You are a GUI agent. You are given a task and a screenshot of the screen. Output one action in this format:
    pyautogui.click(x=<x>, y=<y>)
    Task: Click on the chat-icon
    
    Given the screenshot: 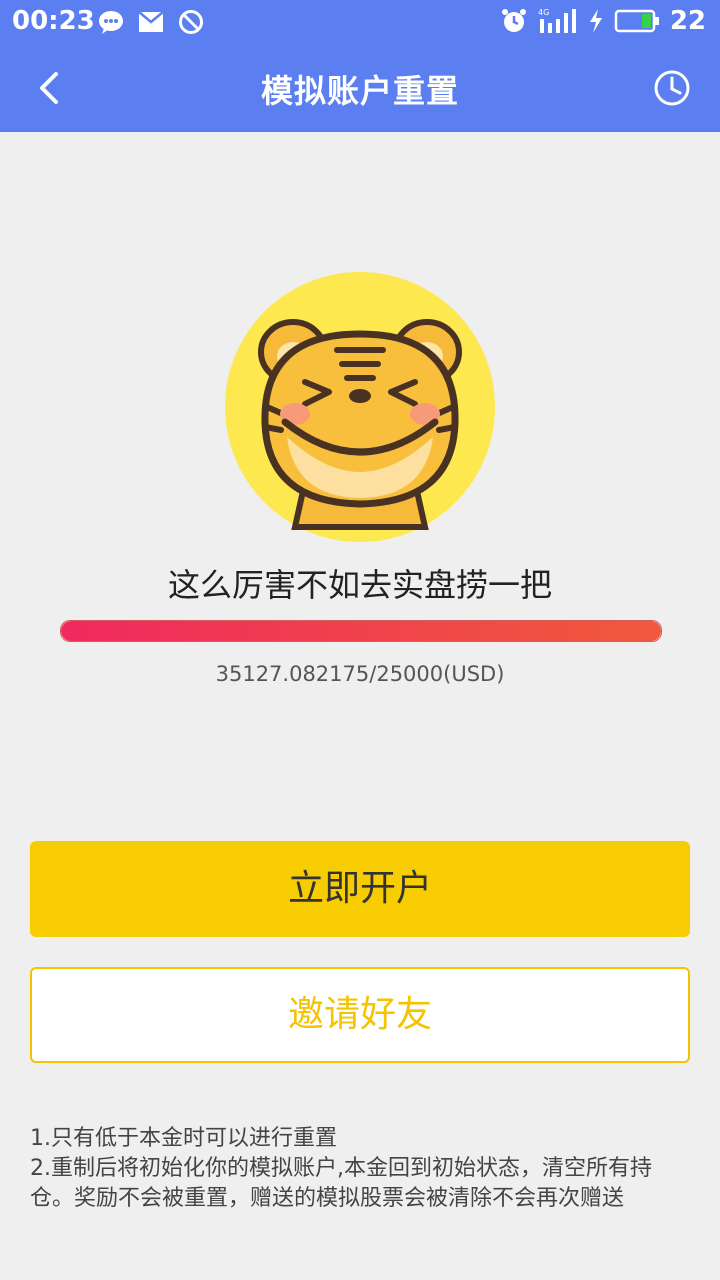 What is the action you would take?
    pyautogui.click(x=111, y=22)
    